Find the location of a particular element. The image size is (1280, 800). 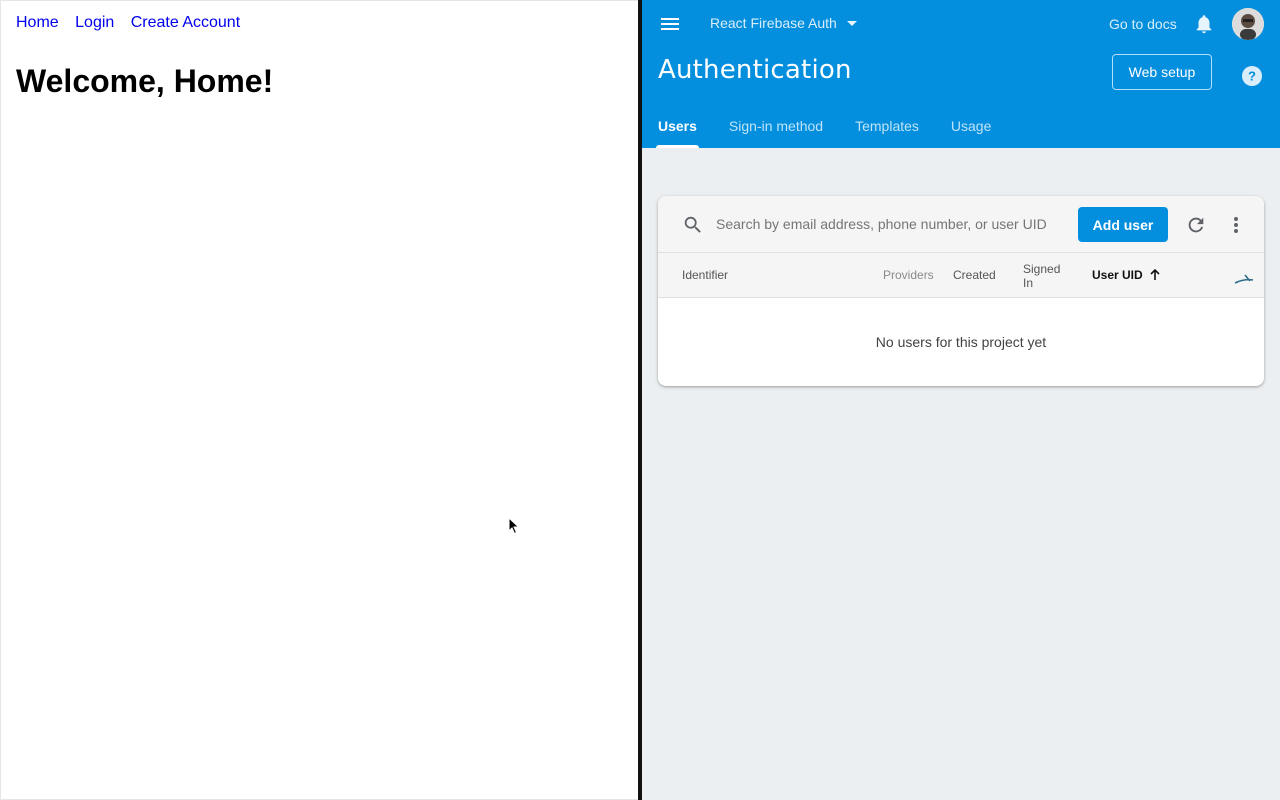

page-title: Authentication is located at coordinates (755, 70).